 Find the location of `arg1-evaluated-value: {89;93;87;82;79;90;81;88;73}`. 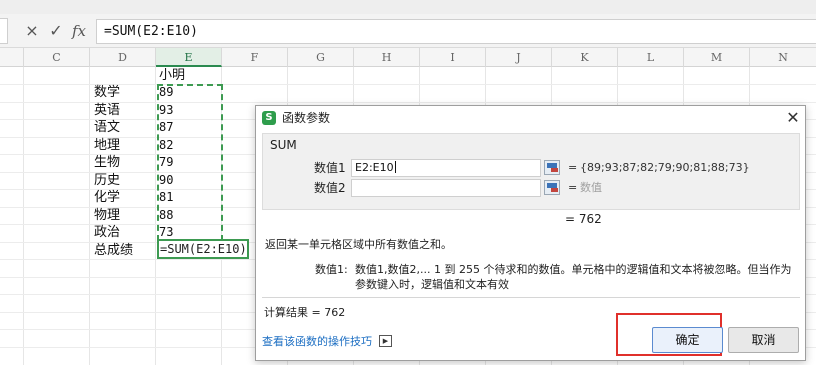

arg1-evaluated-value: {89;93;87;82;79;90;81;88;73} is located at coordinates (665, 167).